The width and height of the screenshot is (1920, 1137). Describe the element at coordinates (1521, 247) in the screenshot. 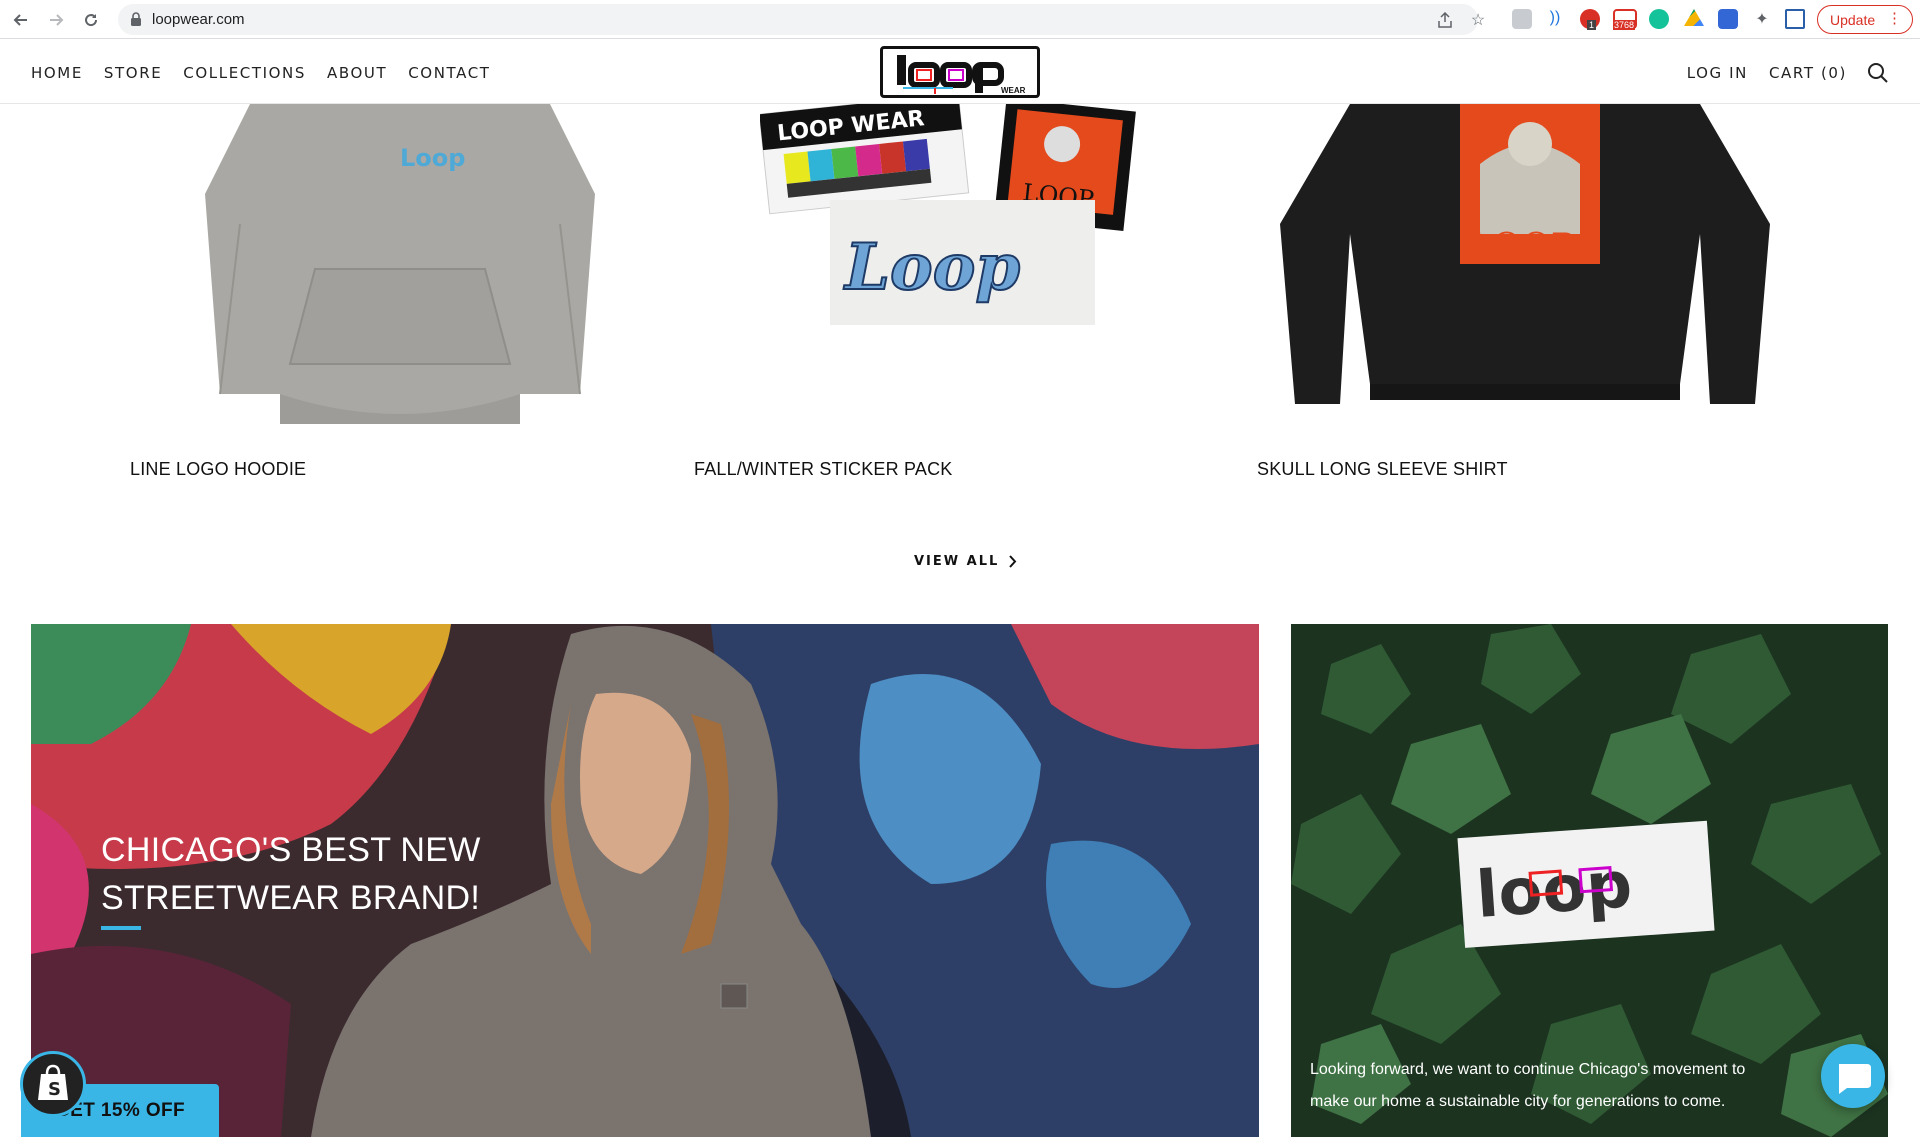

I see `long-sleeve-print: LOOP` at that location.